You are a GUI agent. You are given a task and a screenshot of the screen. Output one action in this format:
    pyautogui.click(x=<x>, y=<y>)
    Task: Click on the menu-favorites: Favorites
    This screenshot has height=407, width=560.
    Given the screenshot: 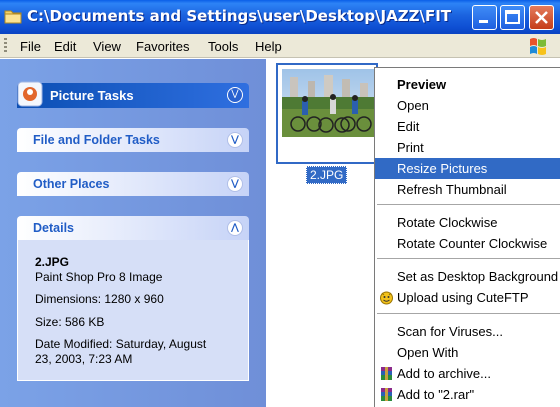 What is the action you would take?
    pyautogui.click(x=162, y=46)
    